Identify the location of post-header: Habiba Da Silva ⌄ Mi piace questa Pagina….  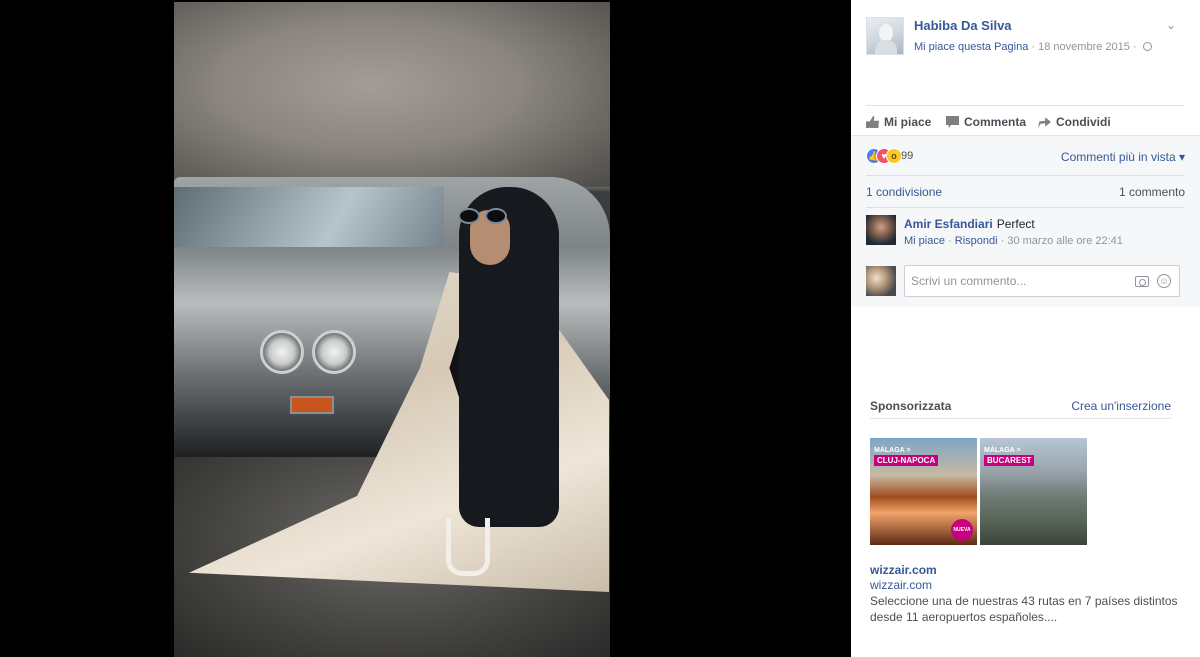
(1025, 52).